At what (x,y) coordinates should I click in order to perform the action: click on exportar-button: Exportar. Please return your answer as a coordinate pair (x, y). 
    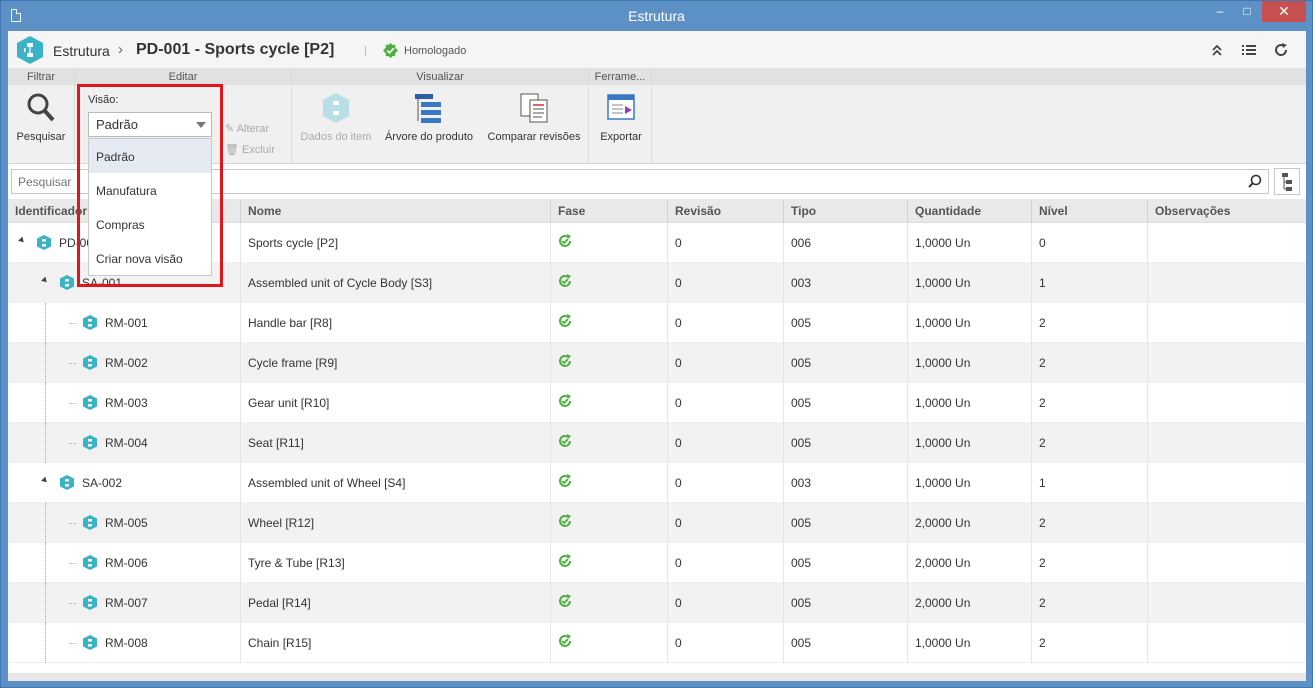
    Looking at the image, I should click on (621, 117).